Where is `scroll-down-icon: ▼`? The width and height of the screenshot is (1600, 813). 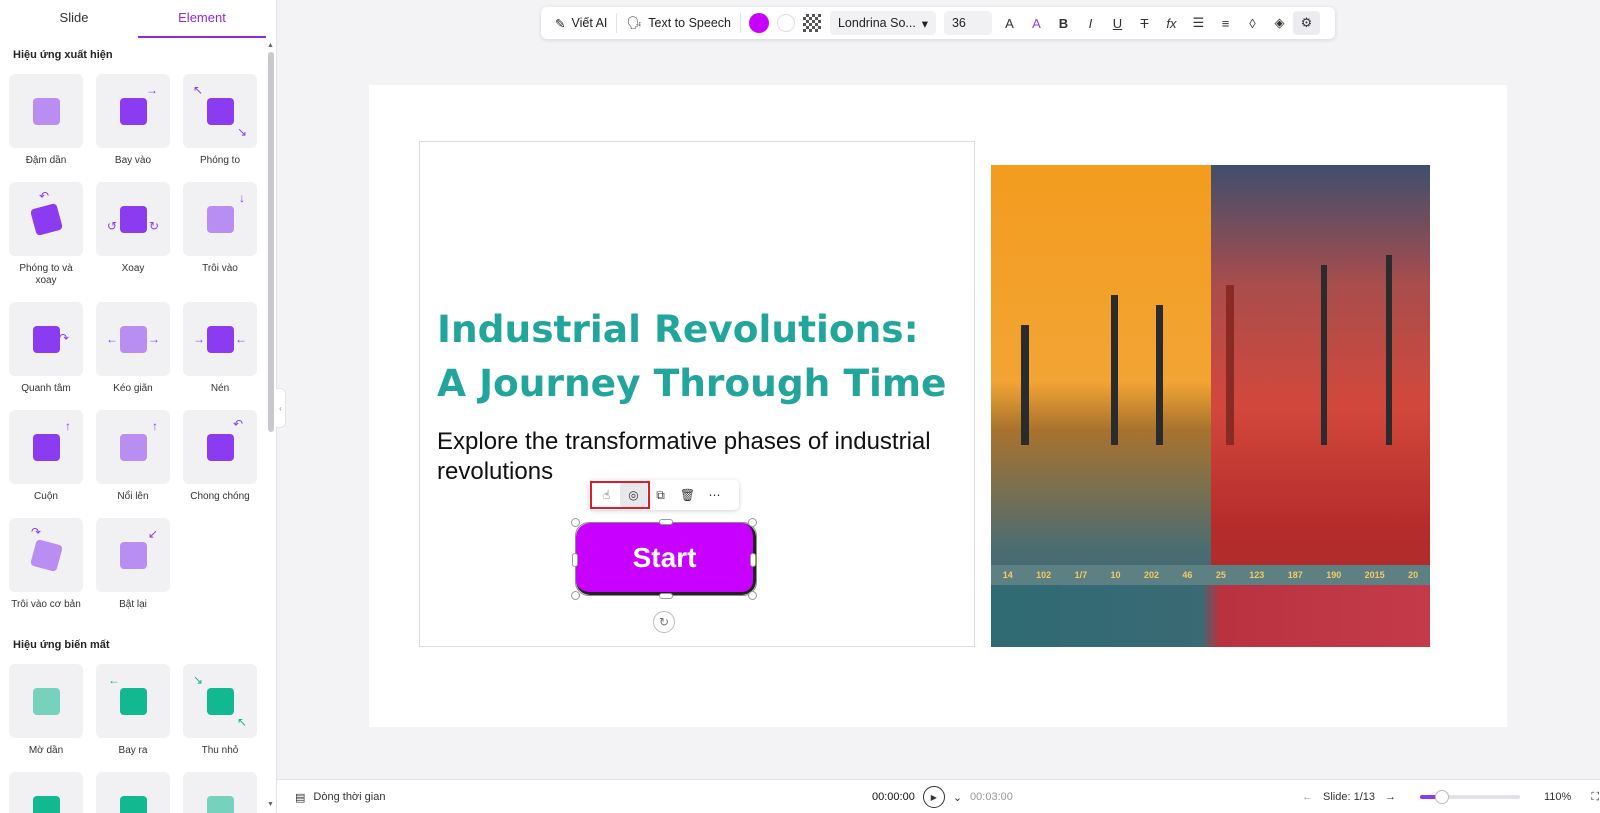 scroll-down-icon: ▼ is located at coordinates (270, 804).